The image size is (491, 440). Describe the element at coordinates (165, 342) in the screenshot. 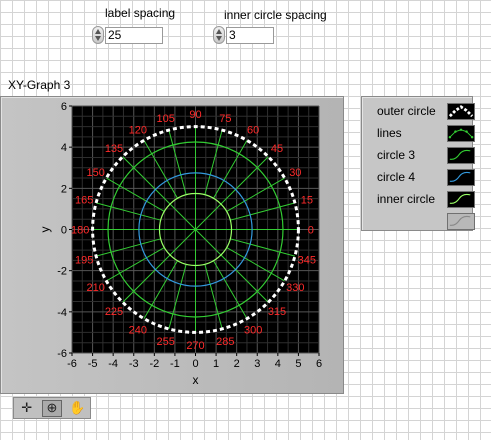

I see `angle-label: 255` at that location.